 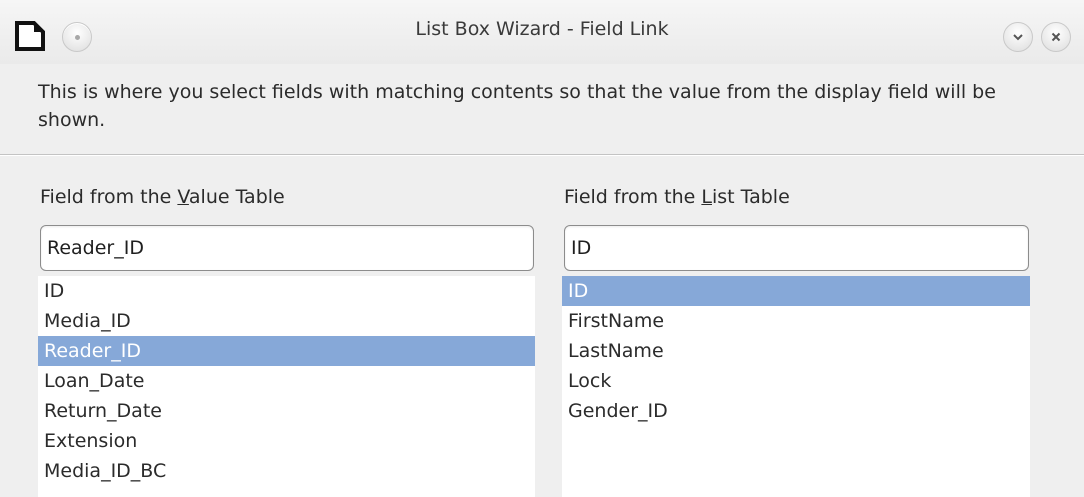 What do you see at coordinates (236, 197) in the screenshot?
I see `value-table-label-post: alue Table` at bounding box center [236, 197].